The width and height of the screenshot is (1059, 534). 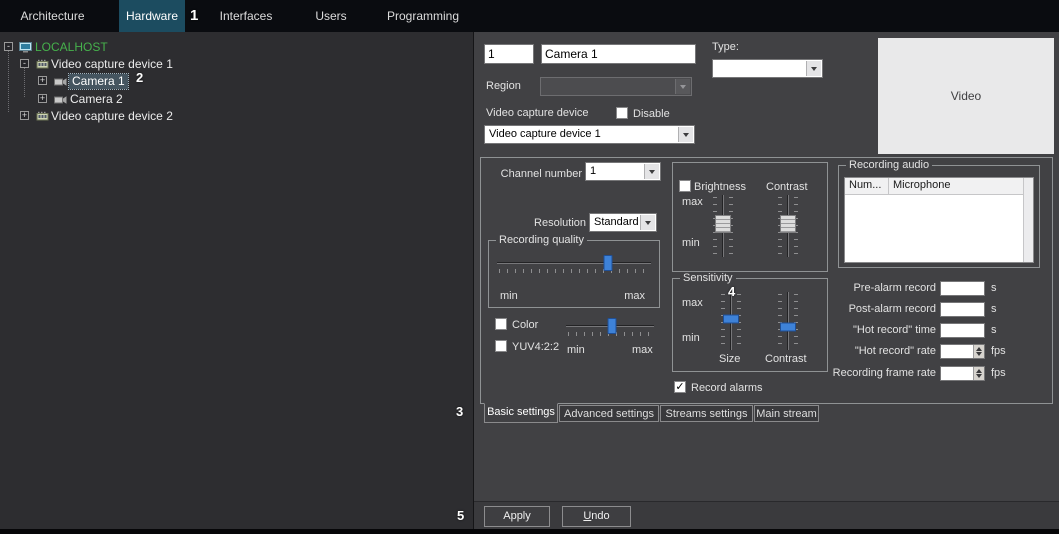 I want to click on camera-1-expander: +, so click(x=42, y=80).